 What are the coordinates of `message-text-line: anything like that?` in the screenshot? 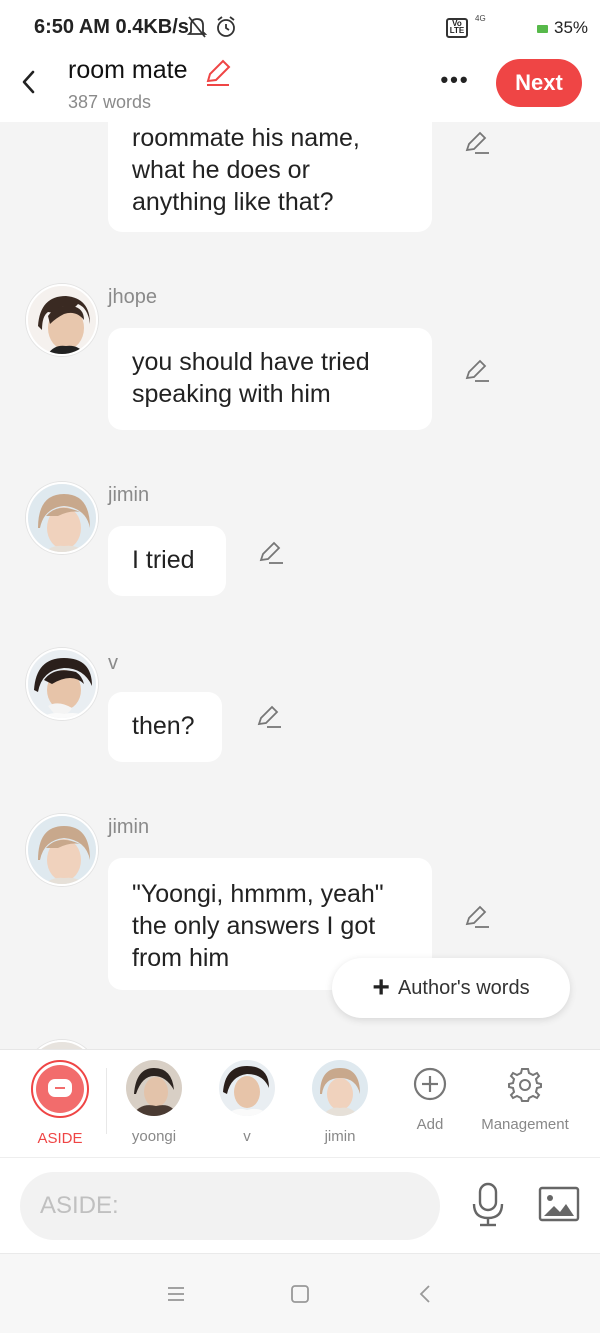 It's located at (233, 202).